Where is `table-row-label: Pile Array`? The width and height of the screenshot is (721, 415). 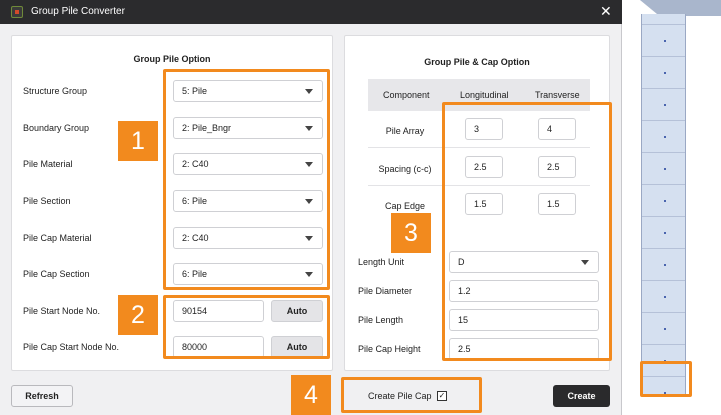 table-row-label: Pile Array is located at coordinates (405, 131).